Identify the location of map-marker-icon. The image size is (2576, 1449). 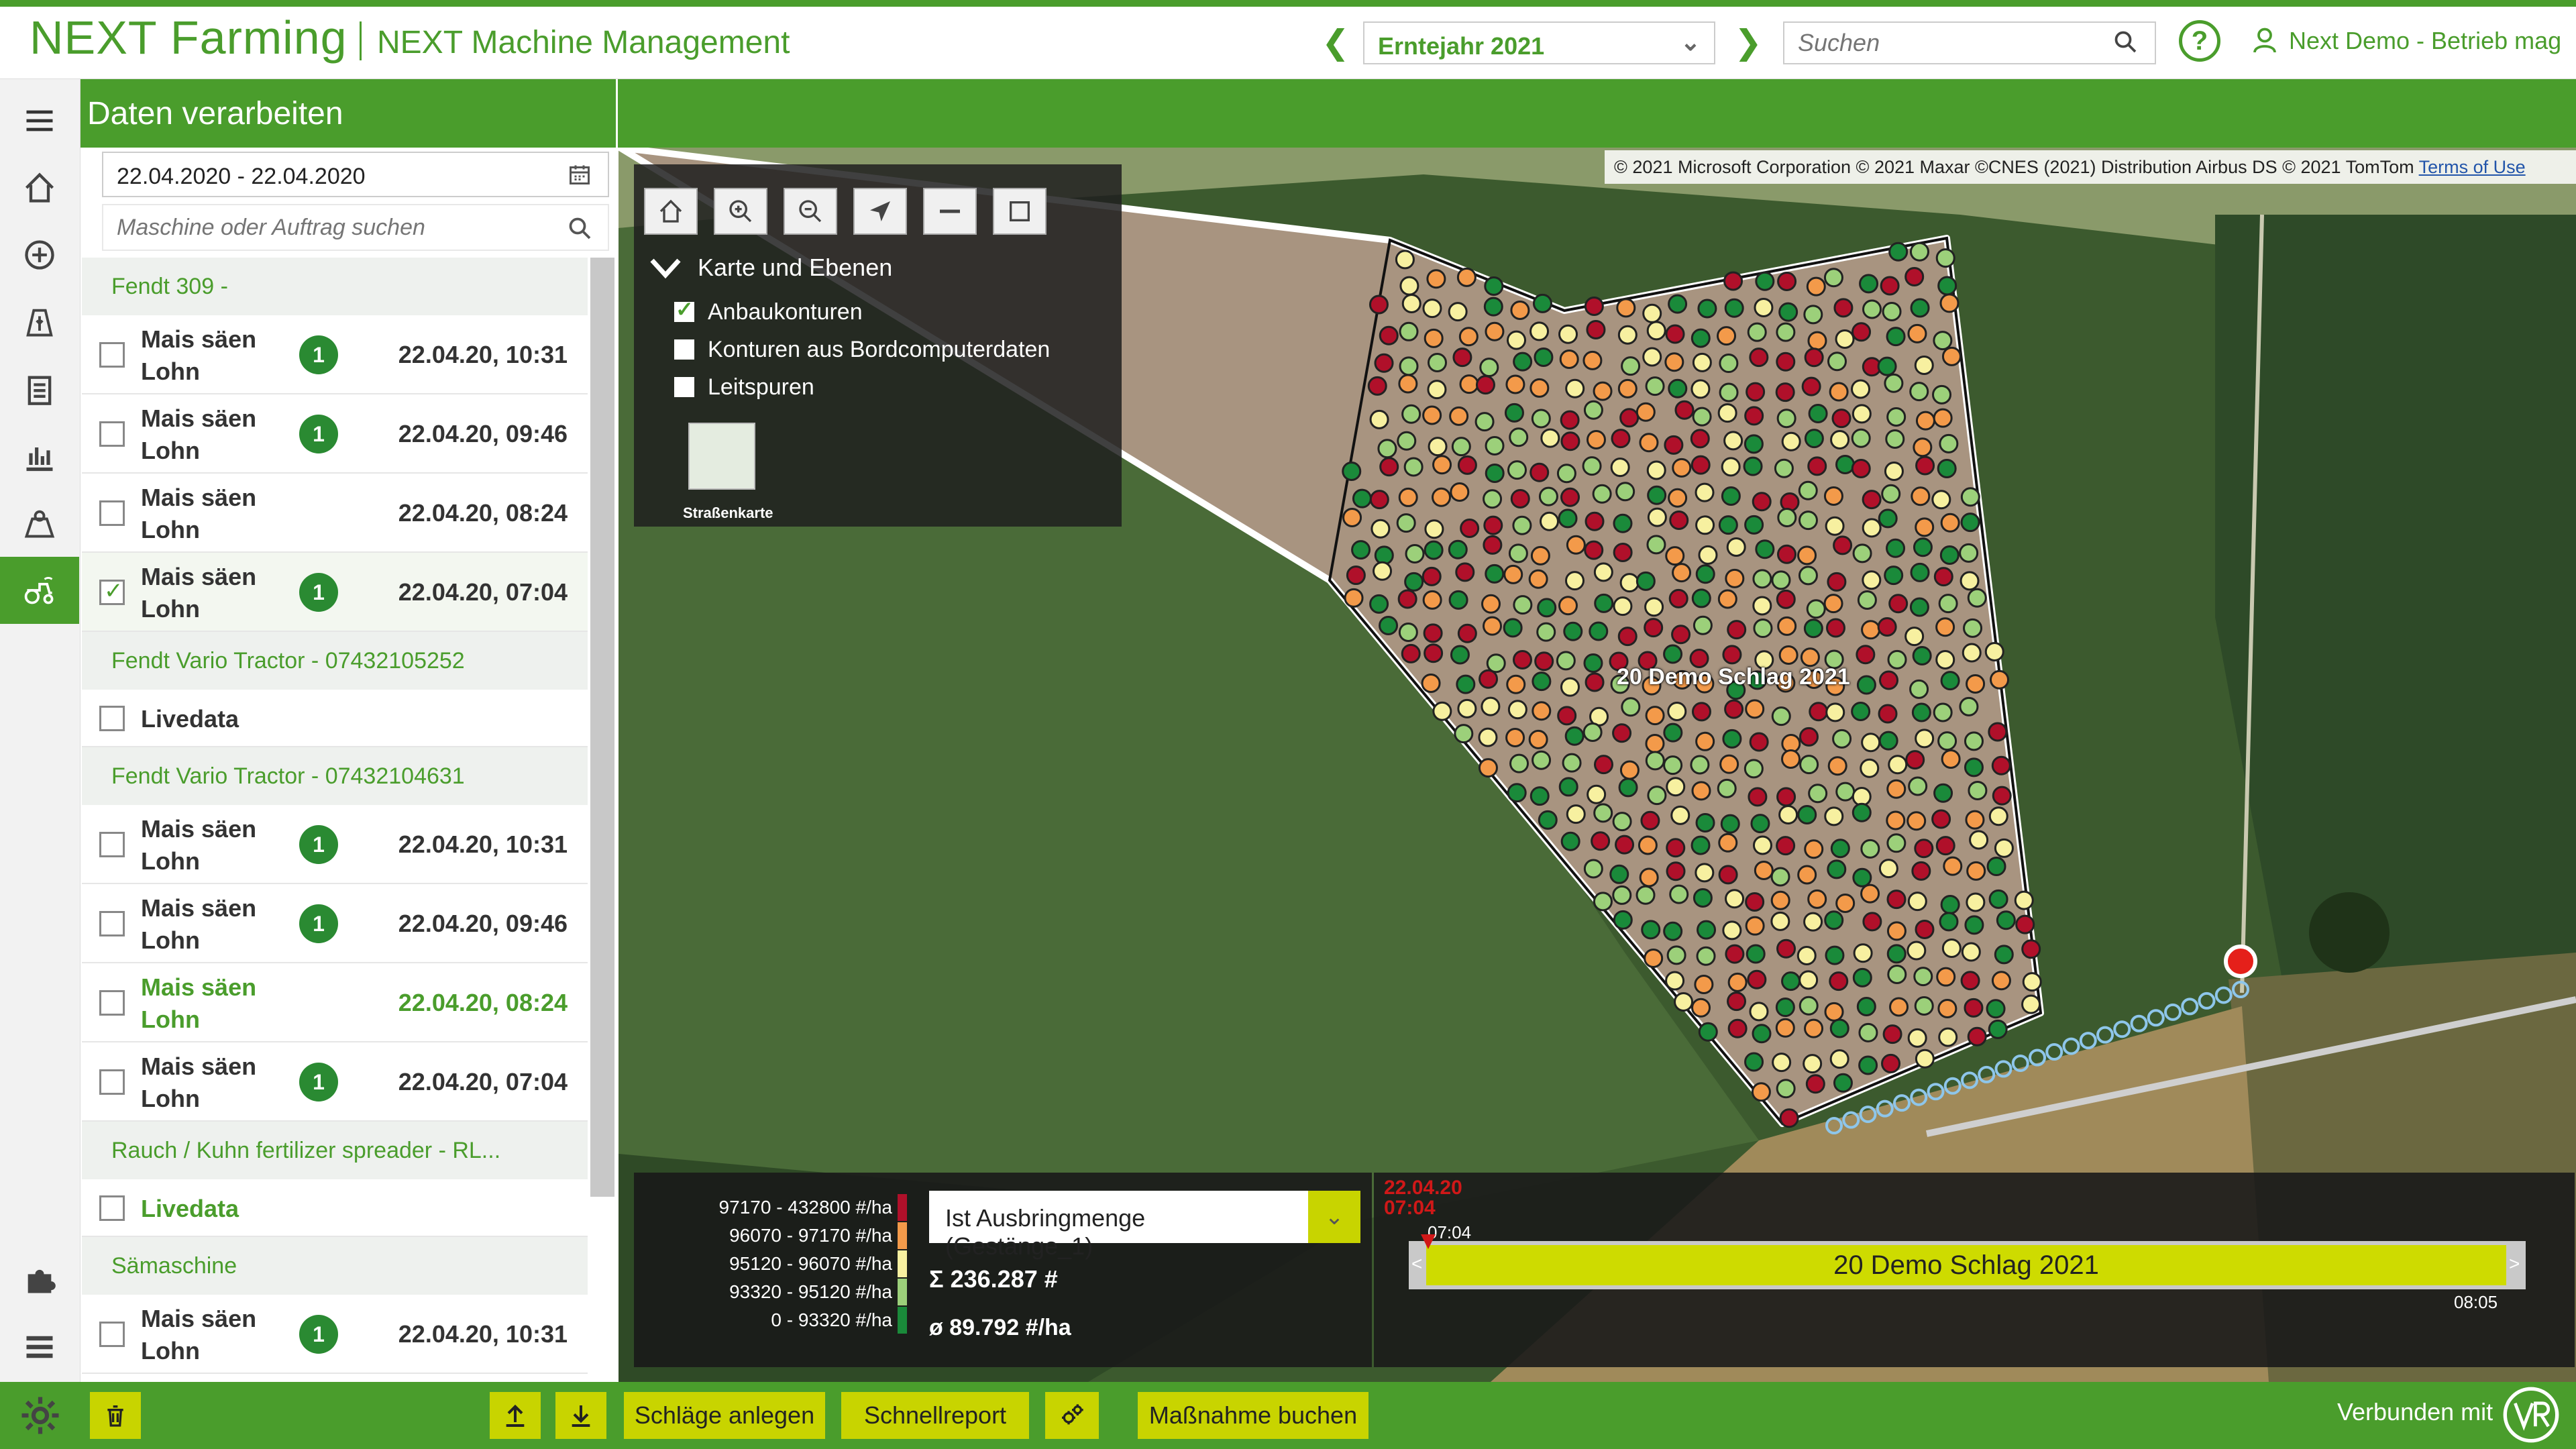
(39, 523).